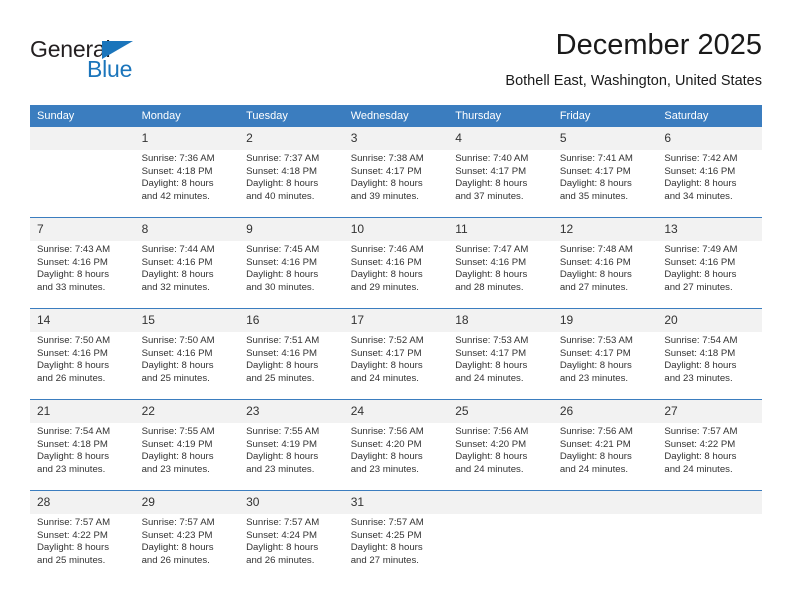 The height and width of the screenshot is (612, 792). I want to click on day-number: 21, so click(82, 411).